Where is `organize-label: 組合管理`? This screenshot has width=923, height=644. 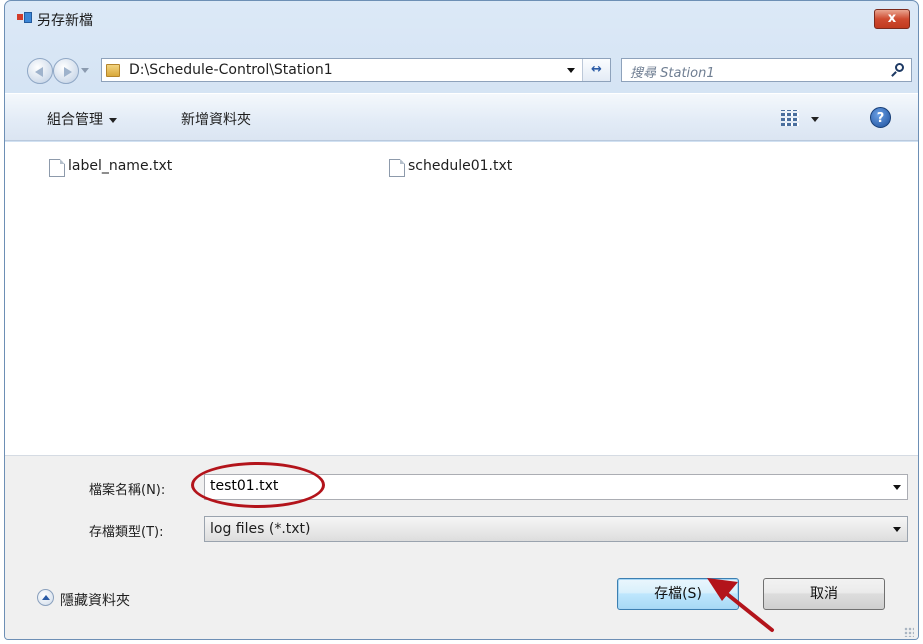 organize-label: 組合管理 is located at coordinates (75, 120).